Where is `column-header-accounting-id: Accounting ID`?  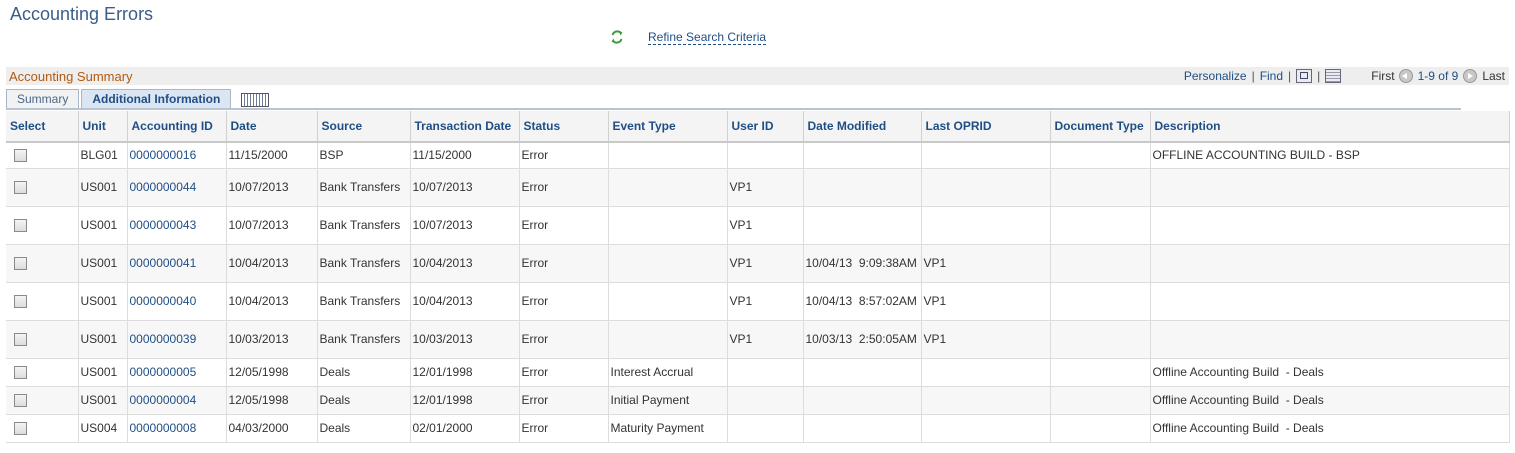
column-header-accounting-id: Accounting ID is located at coordinates (177, 127).